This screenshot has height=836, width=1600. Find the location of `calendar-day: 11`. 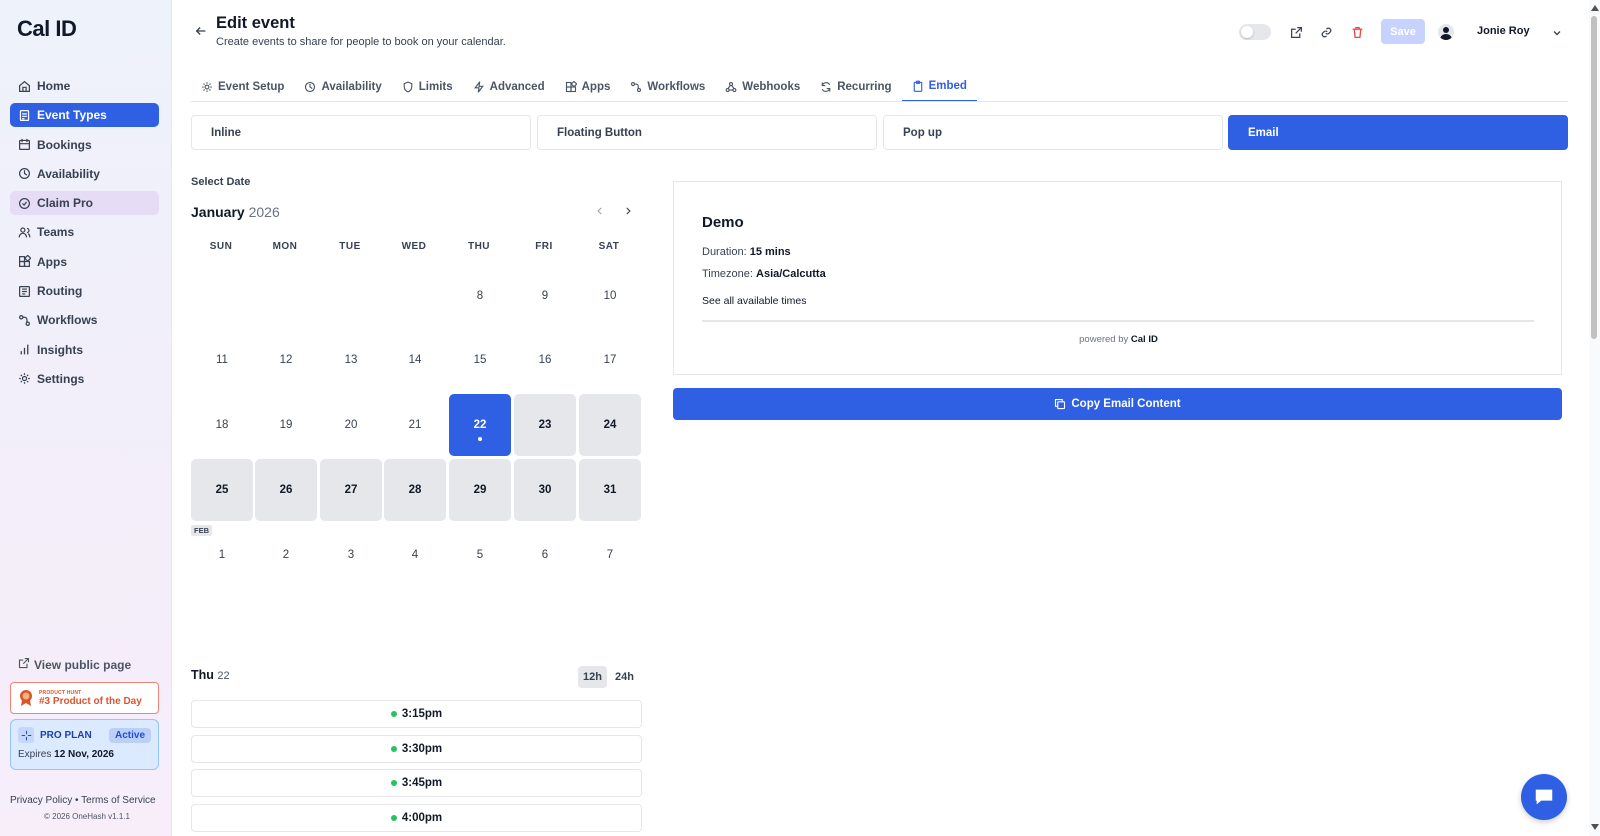

calendar-day: 11 is located at coordinates (222, 360).